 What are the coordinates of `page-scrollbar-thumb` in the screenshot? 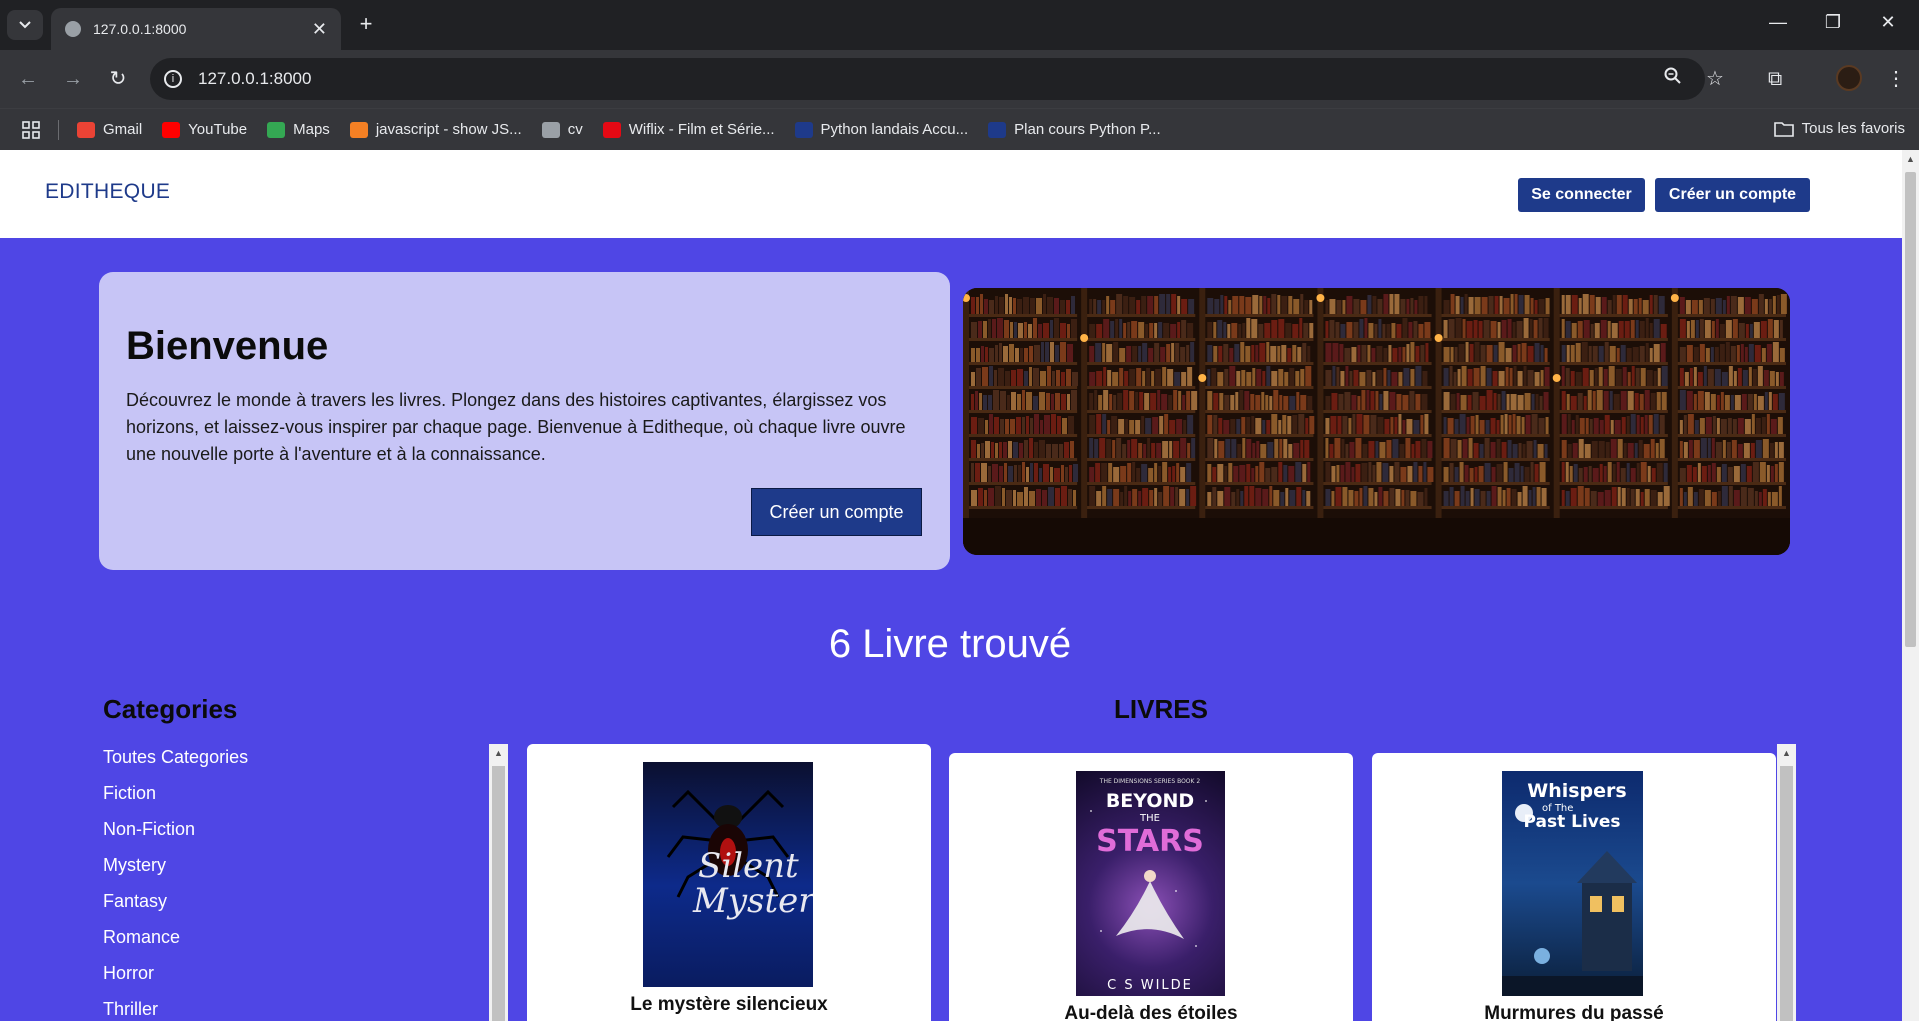 It's located at (1910, 409).